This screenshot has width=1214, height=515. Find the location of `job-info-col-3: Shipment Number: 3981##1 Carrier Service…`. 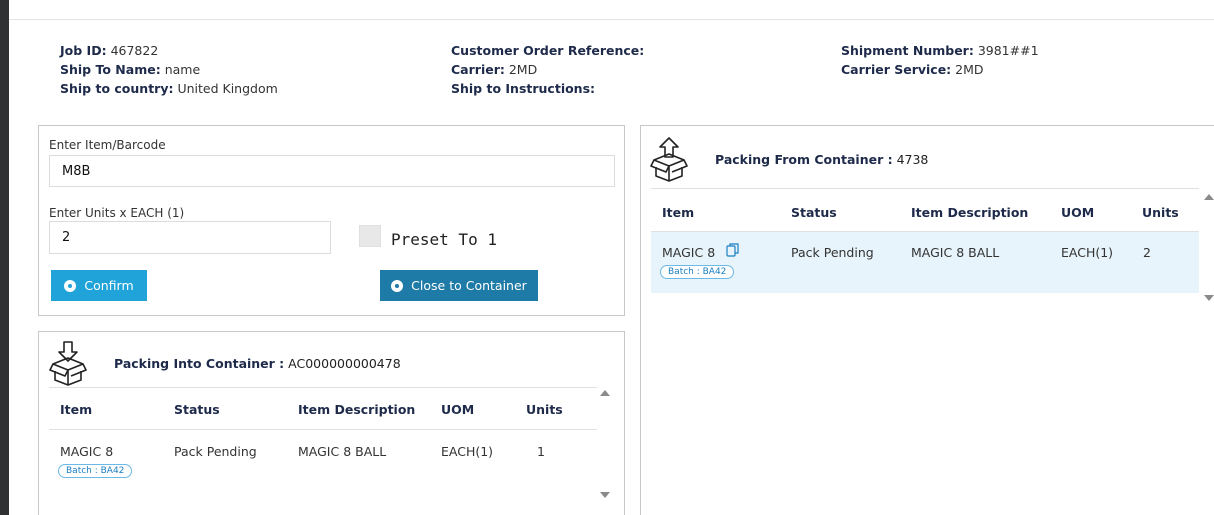

job-info-col-3: Shipment Number: 3981##1 Carrier Service… is located at coordinates (940, 60).